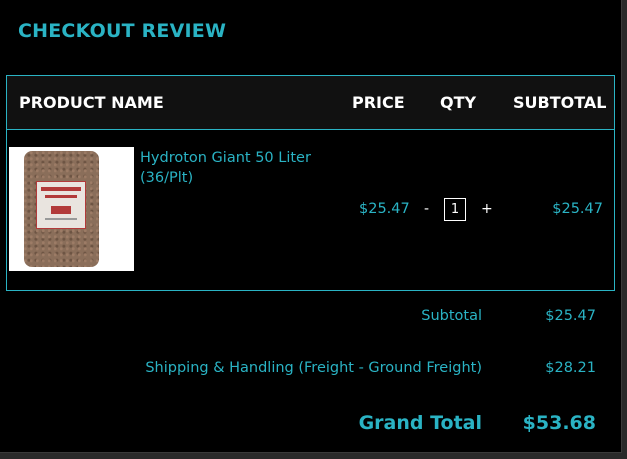 This screenshot has height=459, width=627. Describe the element at coordinates (420, 423) in the screenshot. I see `grand-total-label: Grand Total` at that location.